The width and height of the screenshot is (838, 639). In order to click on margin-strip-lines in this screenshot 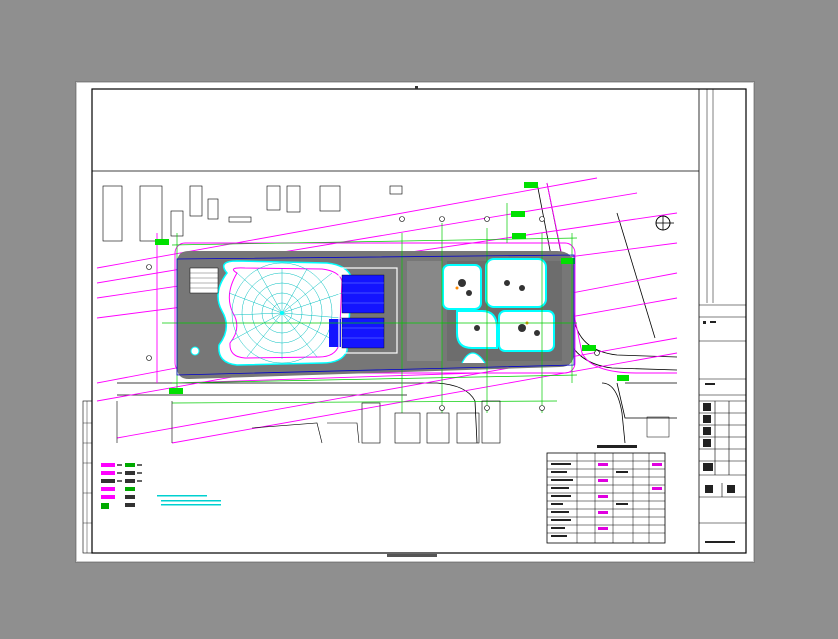, I will do `click(87, 477)`.